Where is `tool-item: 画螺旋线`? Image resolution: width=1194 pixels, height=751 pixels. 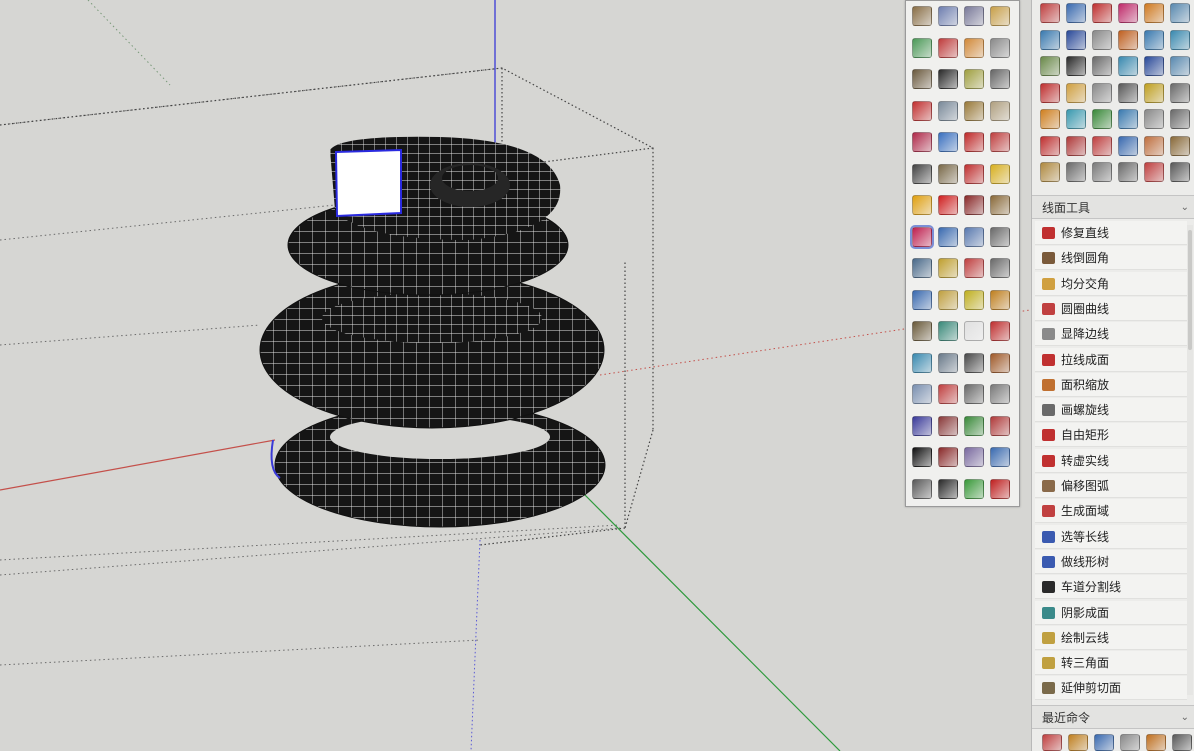
tool-item: 画螺旋线 is located at coordinates (1111, 410).